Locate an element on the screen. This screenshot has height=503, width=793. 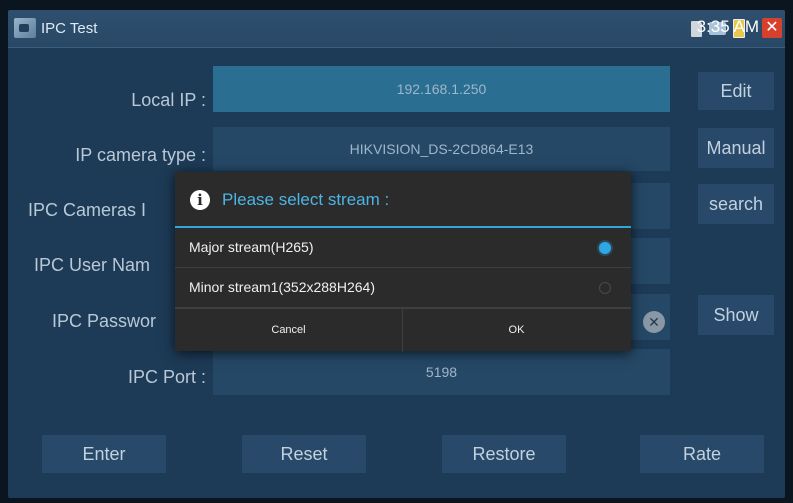
reset-button: Reset is located at coordinates (304, 454).